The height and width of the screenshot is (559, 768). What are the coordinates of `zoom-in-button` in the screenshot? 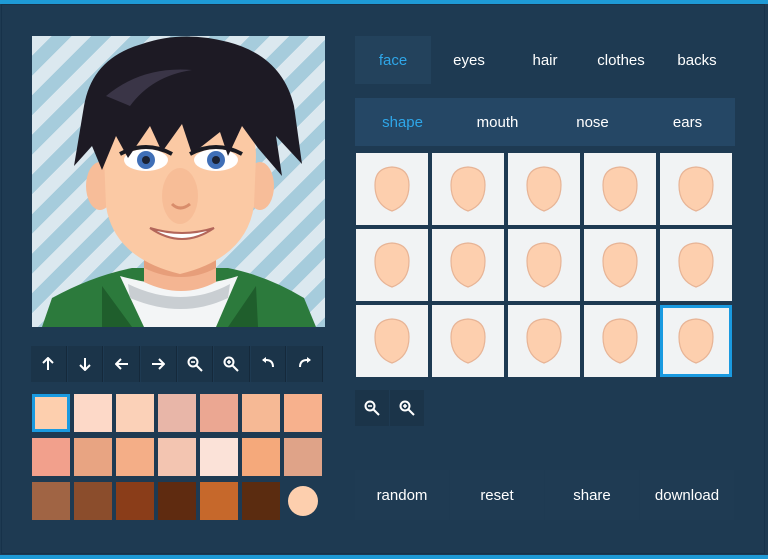 It's located at (232, 364).